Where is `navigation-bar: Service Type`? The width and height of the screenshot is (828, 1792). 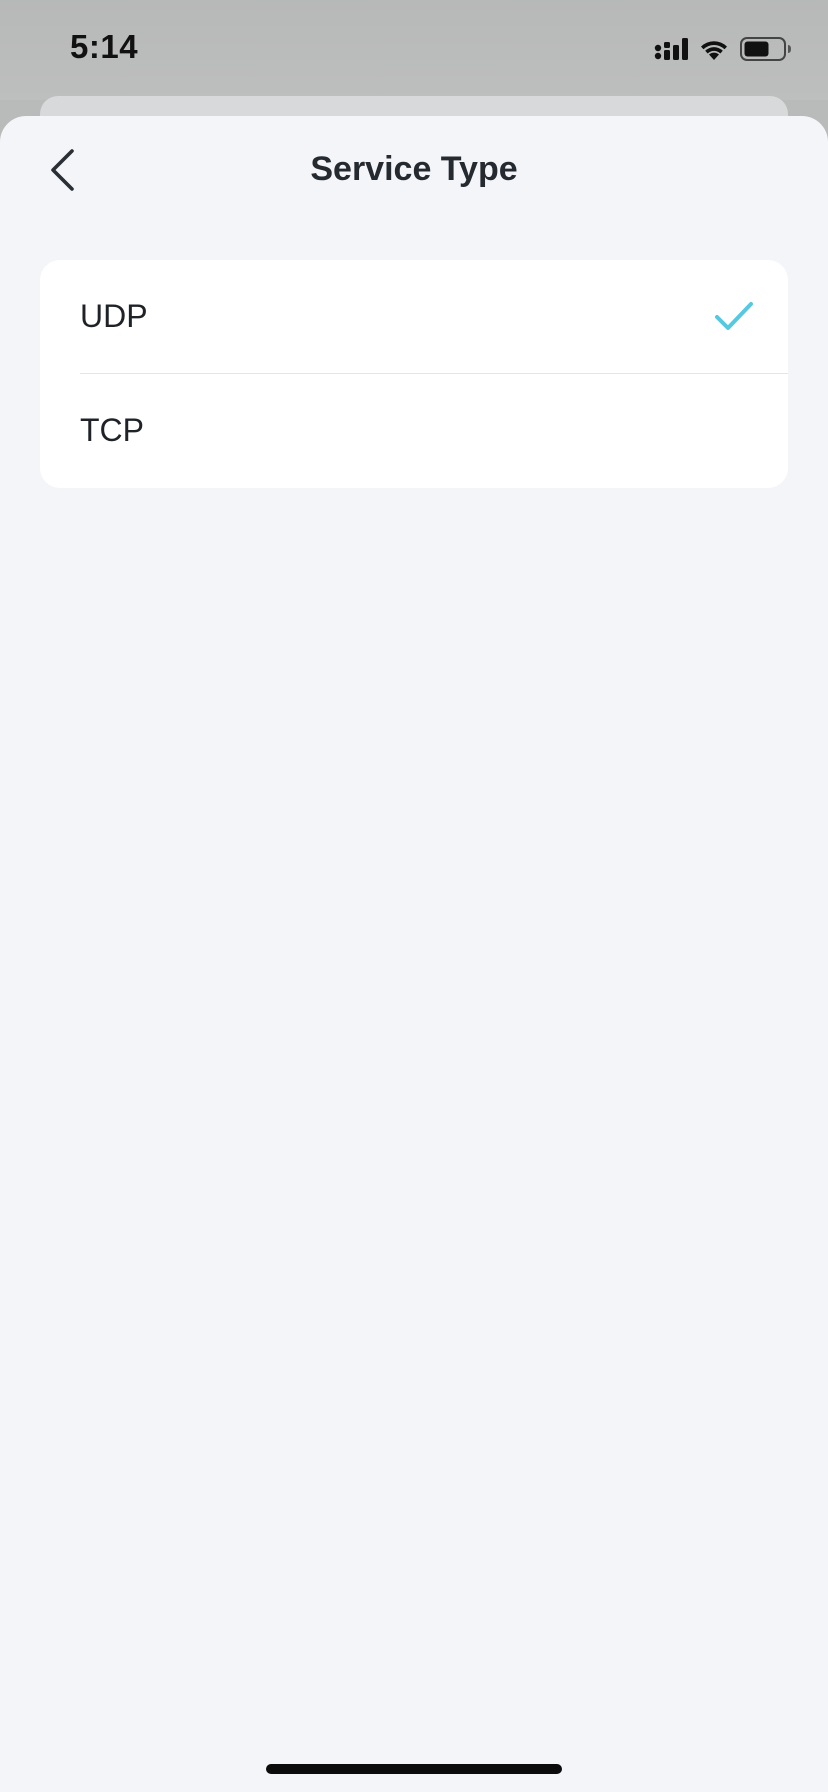 navigation-bar: Service Type is located at coordinates (414, 172).